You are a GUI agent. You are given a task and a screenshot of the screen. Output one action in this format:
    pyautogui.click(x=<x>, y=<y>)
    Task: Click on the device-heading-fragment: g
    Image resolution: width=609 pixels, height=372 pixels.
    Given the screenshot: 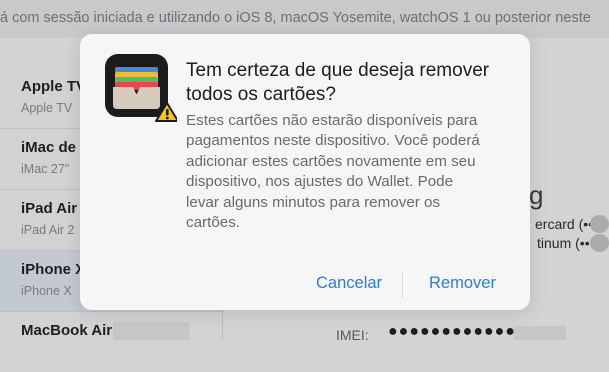 What is the action you would take?
    pyautogui.click(x=536, y=195)
    